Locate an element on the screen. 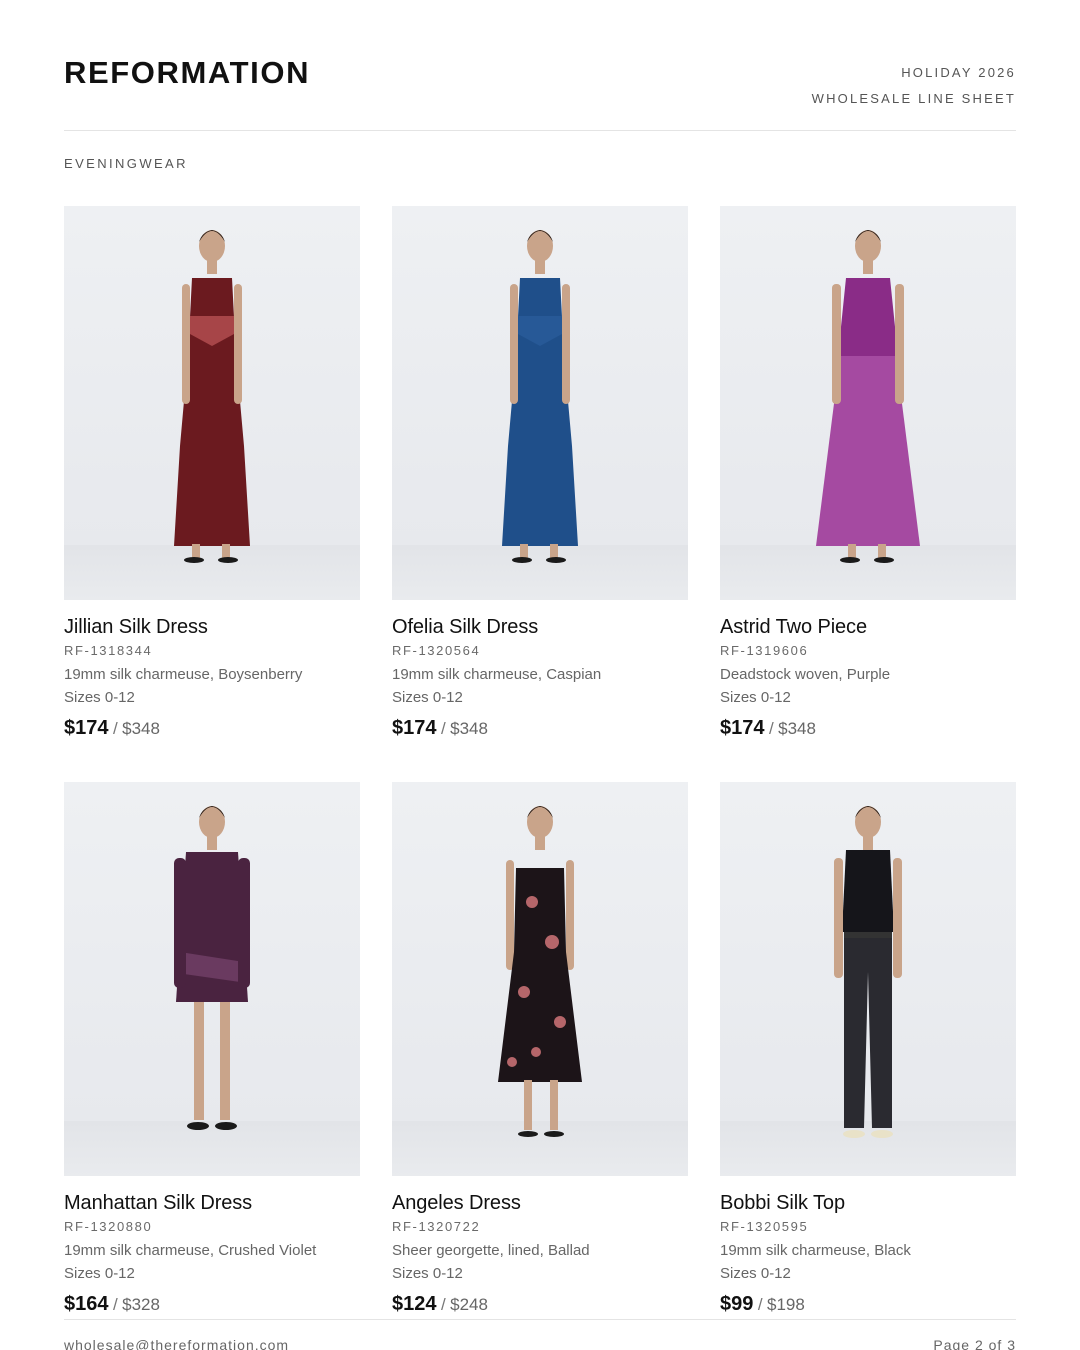  product-sku: RF-1320880 is located at coordinates (108, 1226).